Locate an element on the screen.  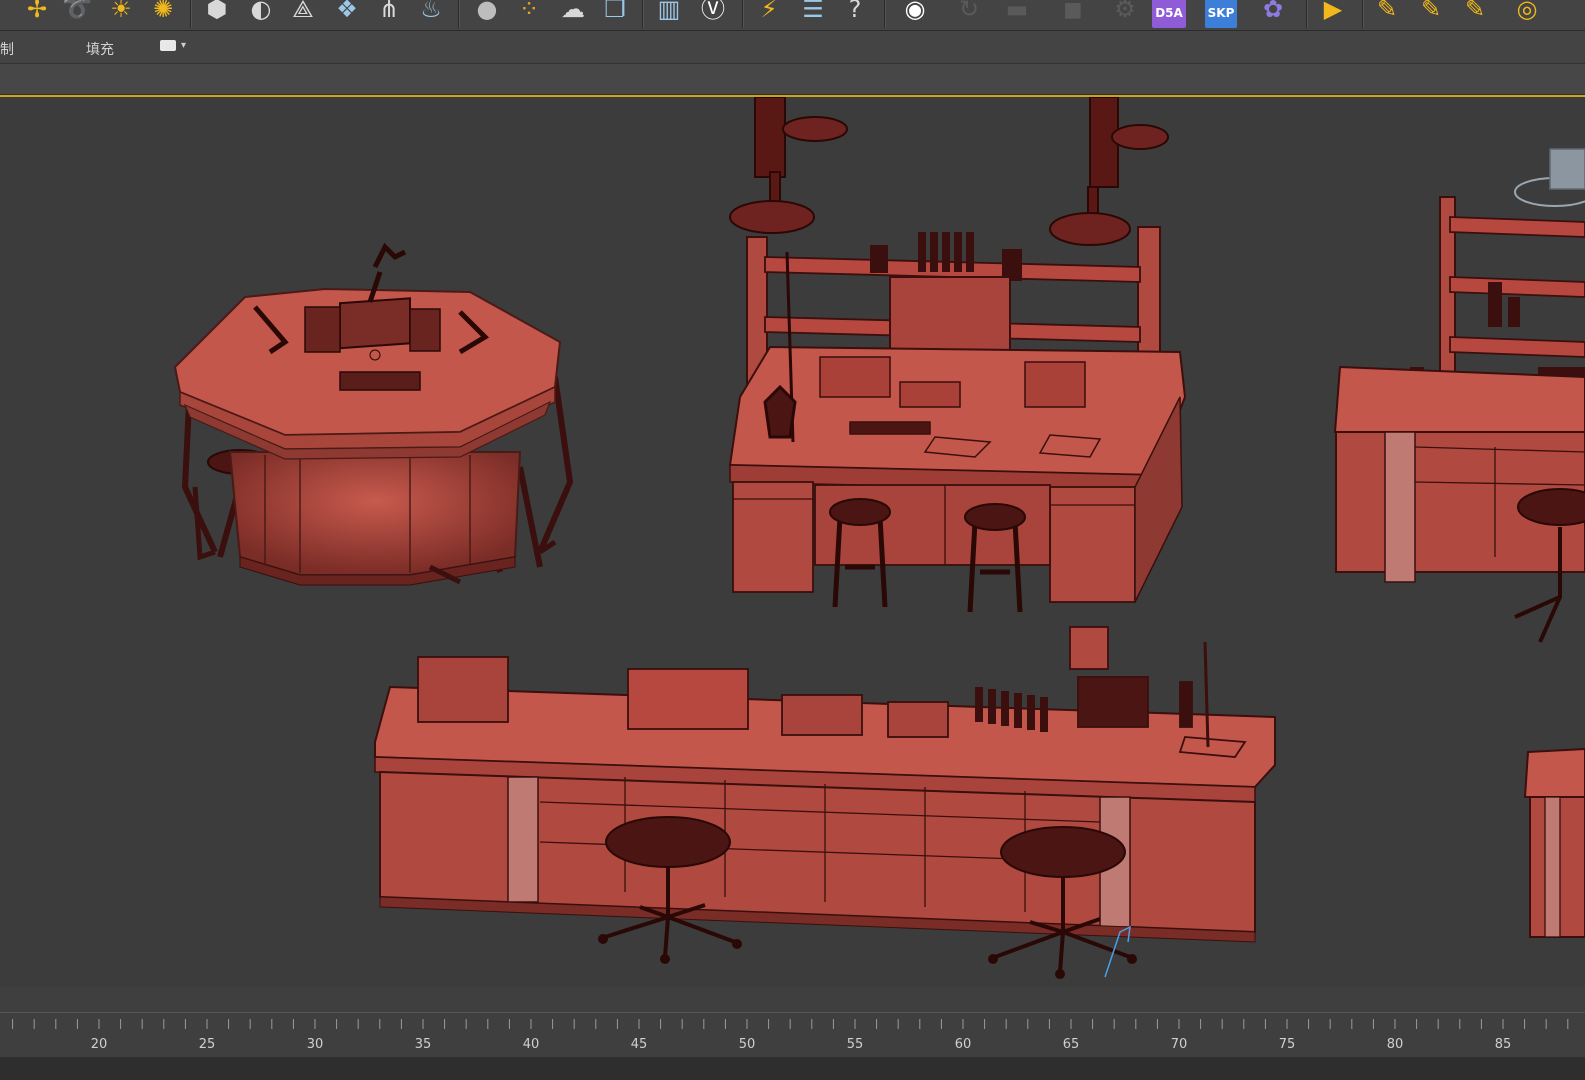
skp-label: SKP is located at coordinates (1221, 14).